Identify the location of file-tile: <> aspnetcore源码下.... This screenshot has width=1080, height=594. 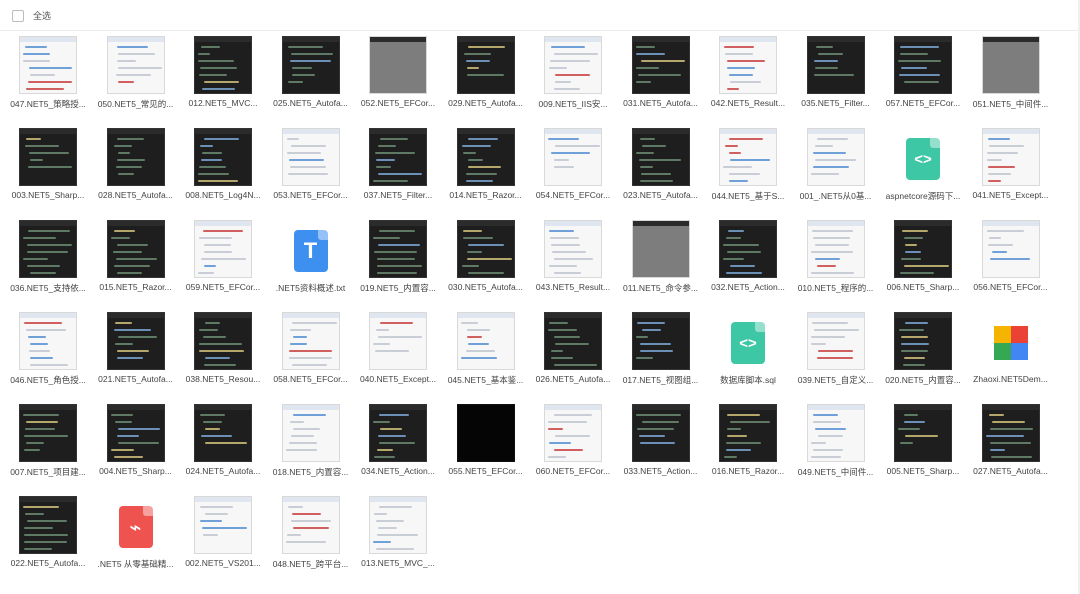
(923, 172).